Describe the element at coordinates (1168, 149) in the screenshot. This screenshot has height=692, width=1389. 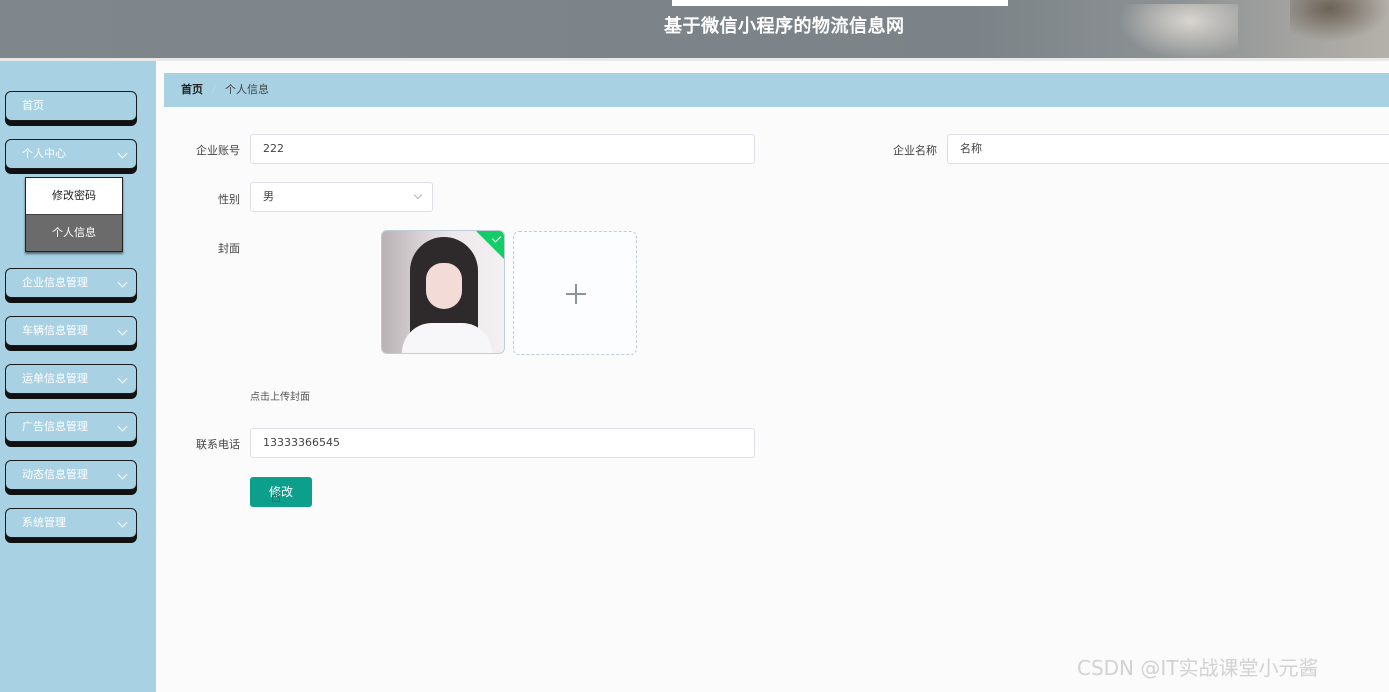
I see `company-name-input: 名称` at that location.